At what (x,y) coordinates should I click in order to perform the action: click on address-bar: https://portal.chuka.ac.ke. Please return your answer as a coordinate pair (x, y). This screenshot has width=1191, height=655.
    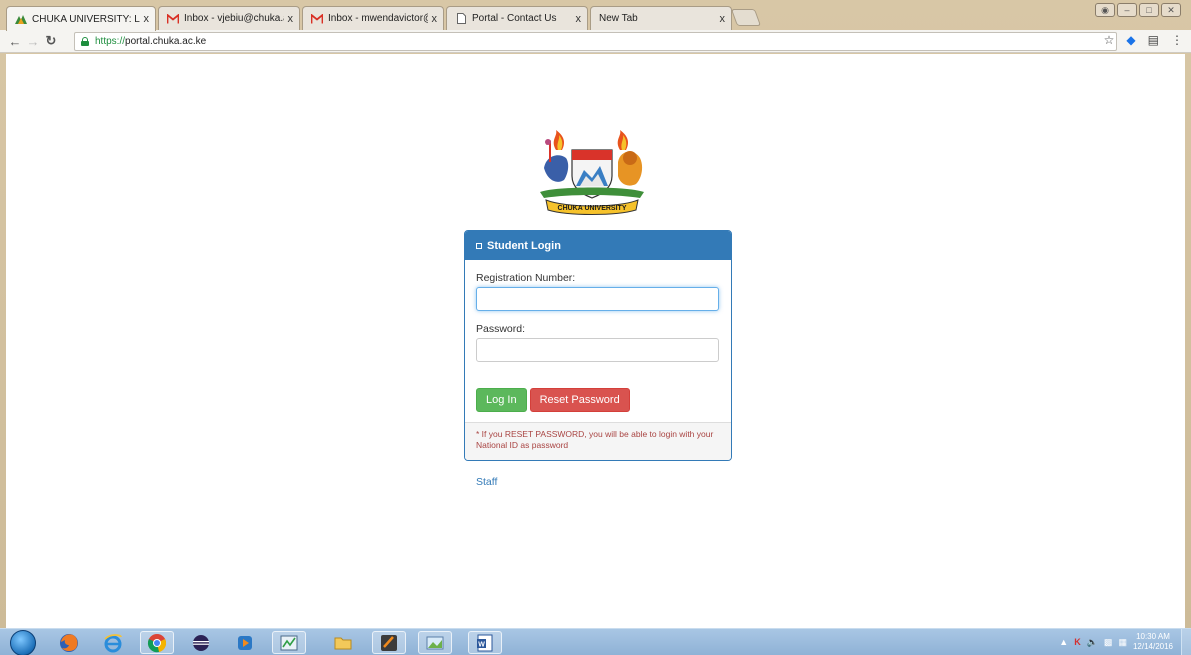
    Looking at the image, I should click on (595, 41).